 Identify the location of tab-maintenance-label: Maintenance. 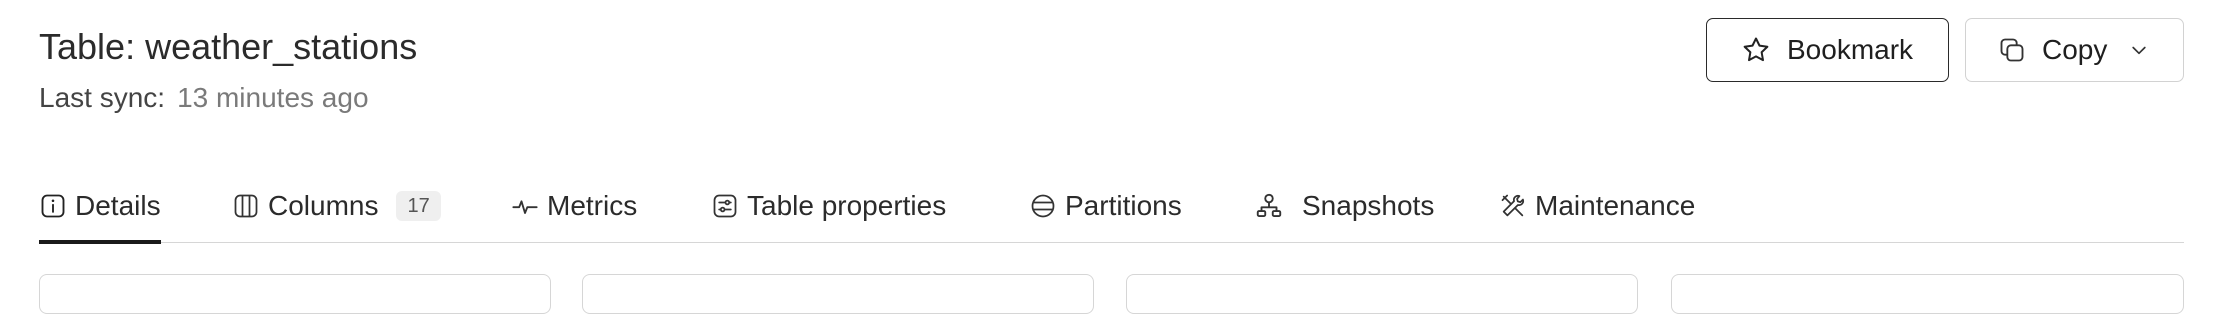
(1615, 205).